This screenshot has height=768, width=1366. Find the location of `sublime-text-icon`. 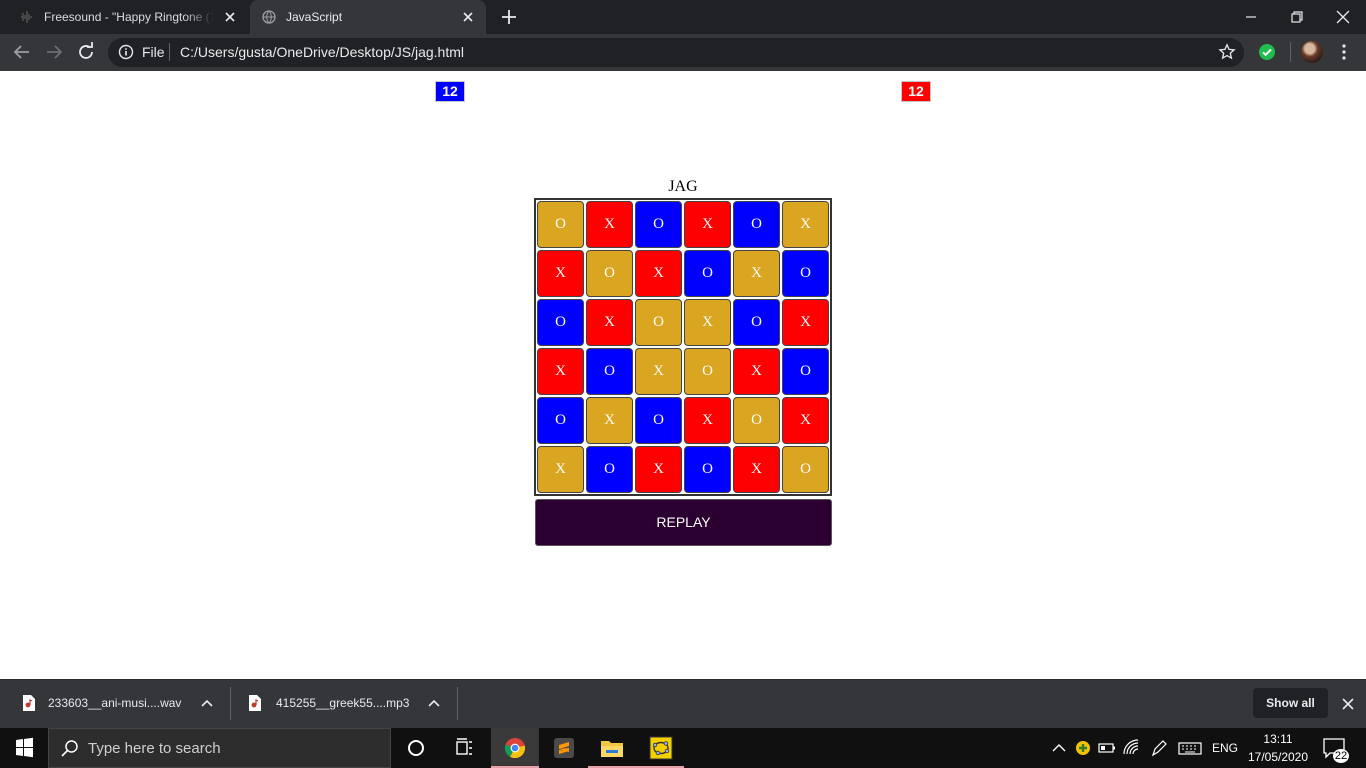

sublime-text-icon is located at coordinates (564, 748).